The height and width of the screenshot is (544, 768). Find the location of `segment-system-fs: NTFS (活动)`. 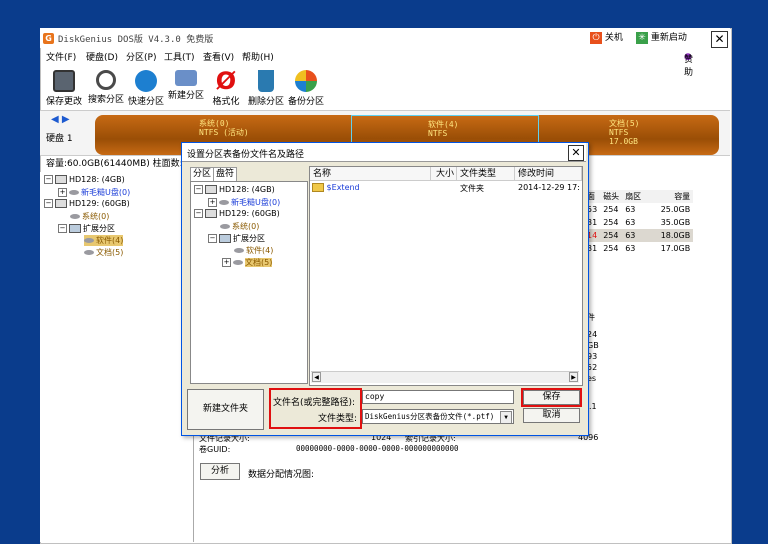

segment-system-fs: NTFS (活动) is located at coordinates (224, 132).